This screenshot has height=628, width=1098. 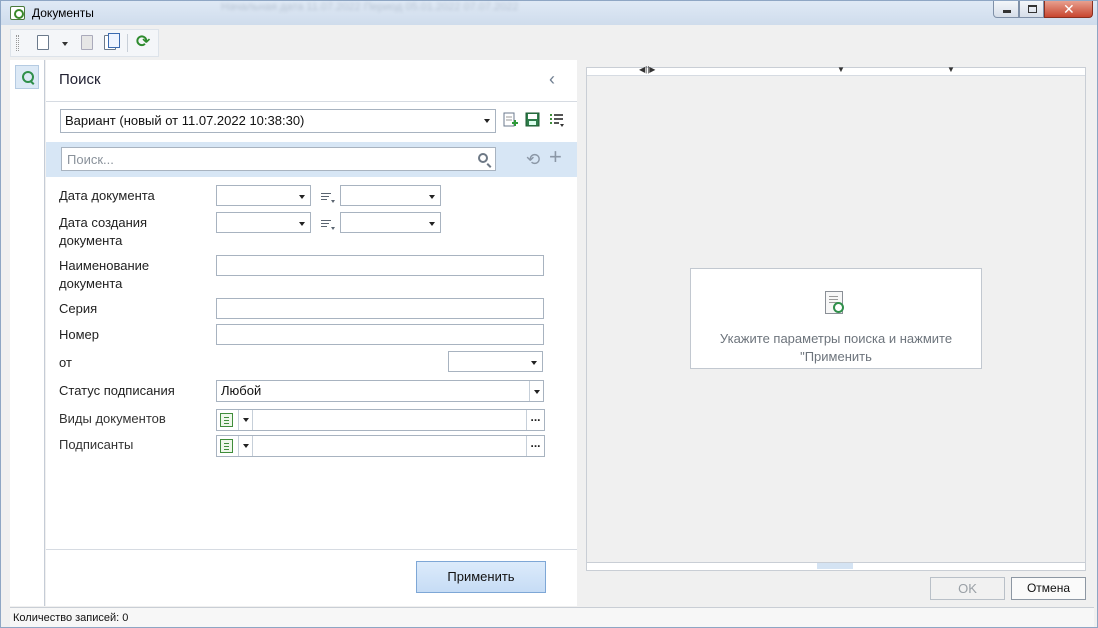 What do you see at coordinates (91, 283) in the screenshot?
I see `label-name-2: документа` at bounding box center [91, 283].